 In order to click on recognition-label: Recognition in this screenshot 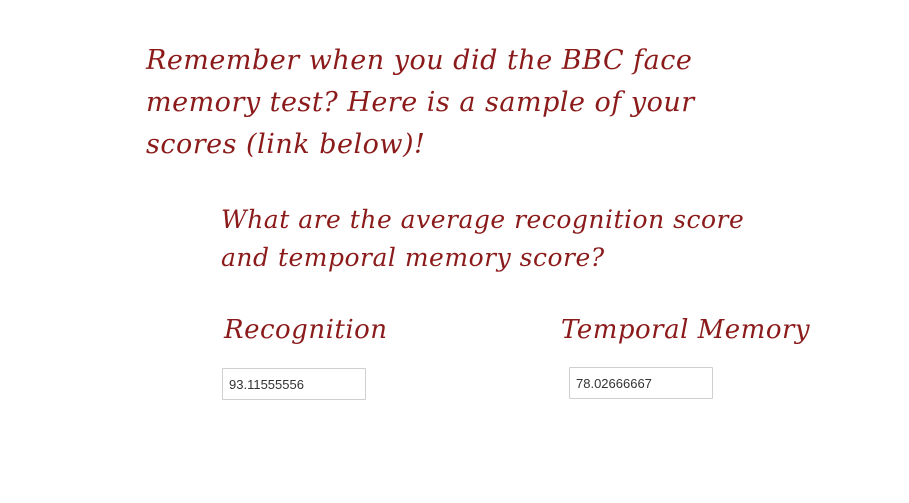, I will do `click(306, 330)`.